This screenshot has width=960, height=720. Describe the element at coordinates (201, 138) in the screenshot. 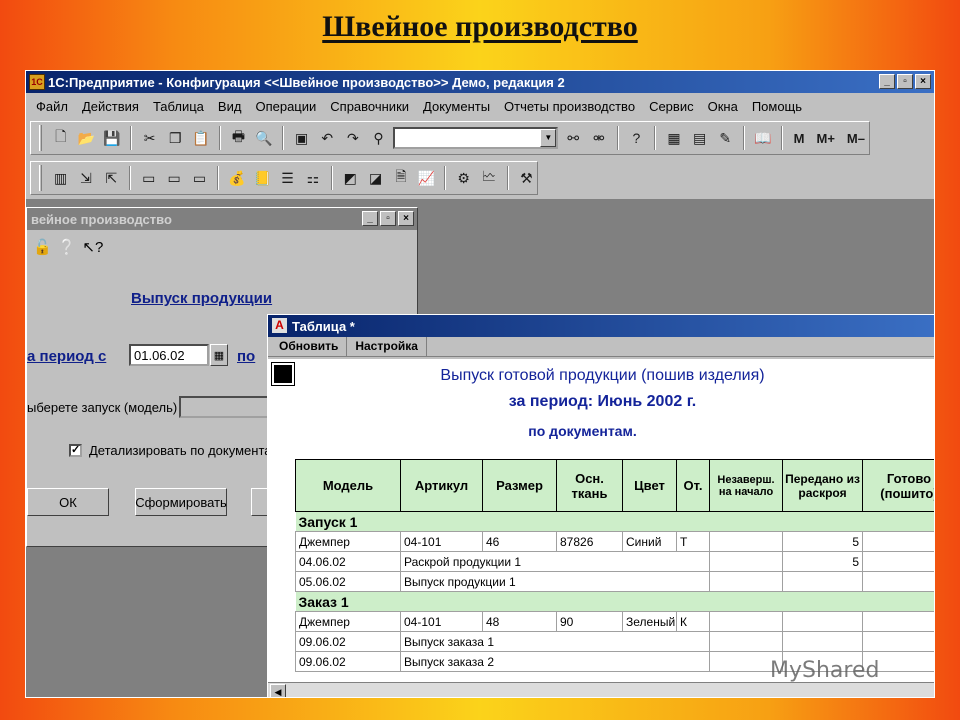

I see `paste-icon: 📋` at that location.